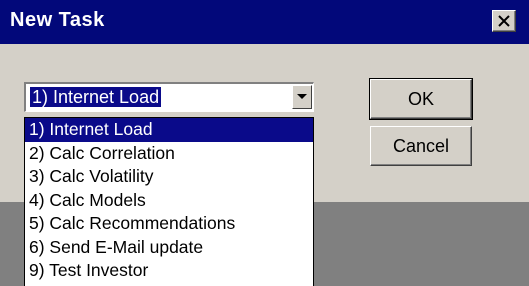 Image resolution: width=529 pixels, height=286 pixels. Describe the element at coordinates (169, 154) in the screenshot. I see `dropdown-option-calc-correlation: 2) Calc Correlation` at that location.